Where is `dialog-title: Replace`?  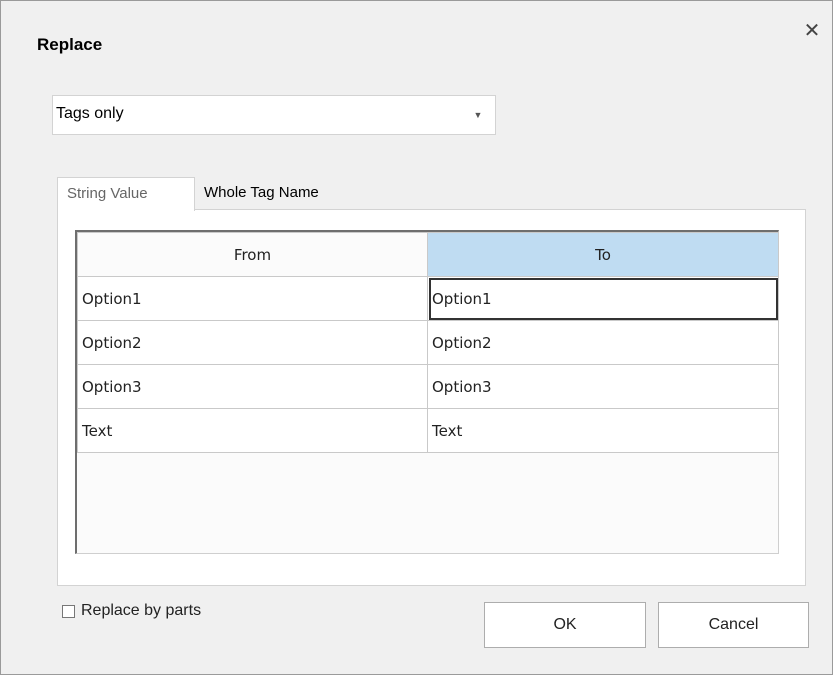
dialog-title: Replace is located at coordinates (70, 44).